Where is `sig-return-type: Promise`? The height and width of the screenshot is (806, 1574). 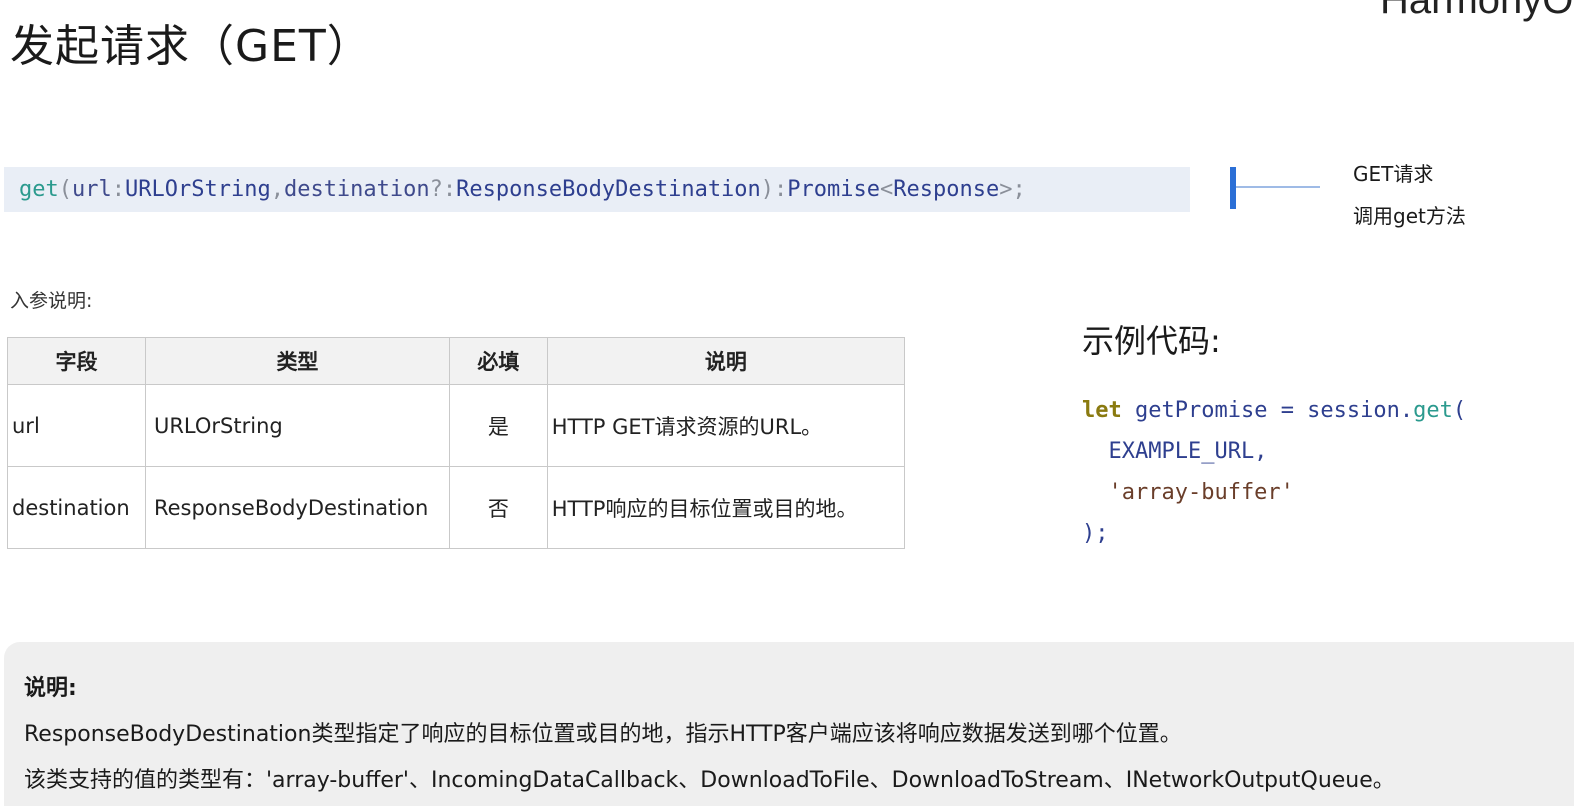 sig-return-type: Promise is located at coordinates (834, 189).